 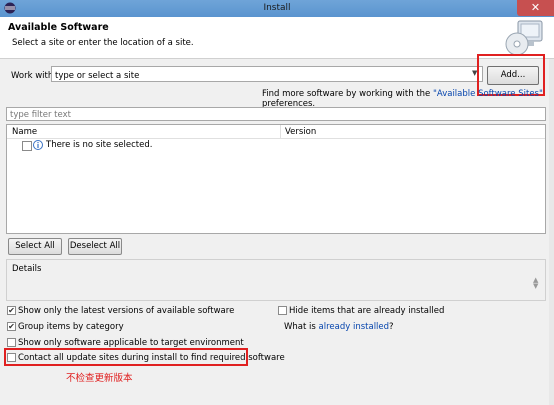 What do you see at coordinates (27, 269) in the screenshot?
I see `details-label: Details` at bounding box center [27, 269].